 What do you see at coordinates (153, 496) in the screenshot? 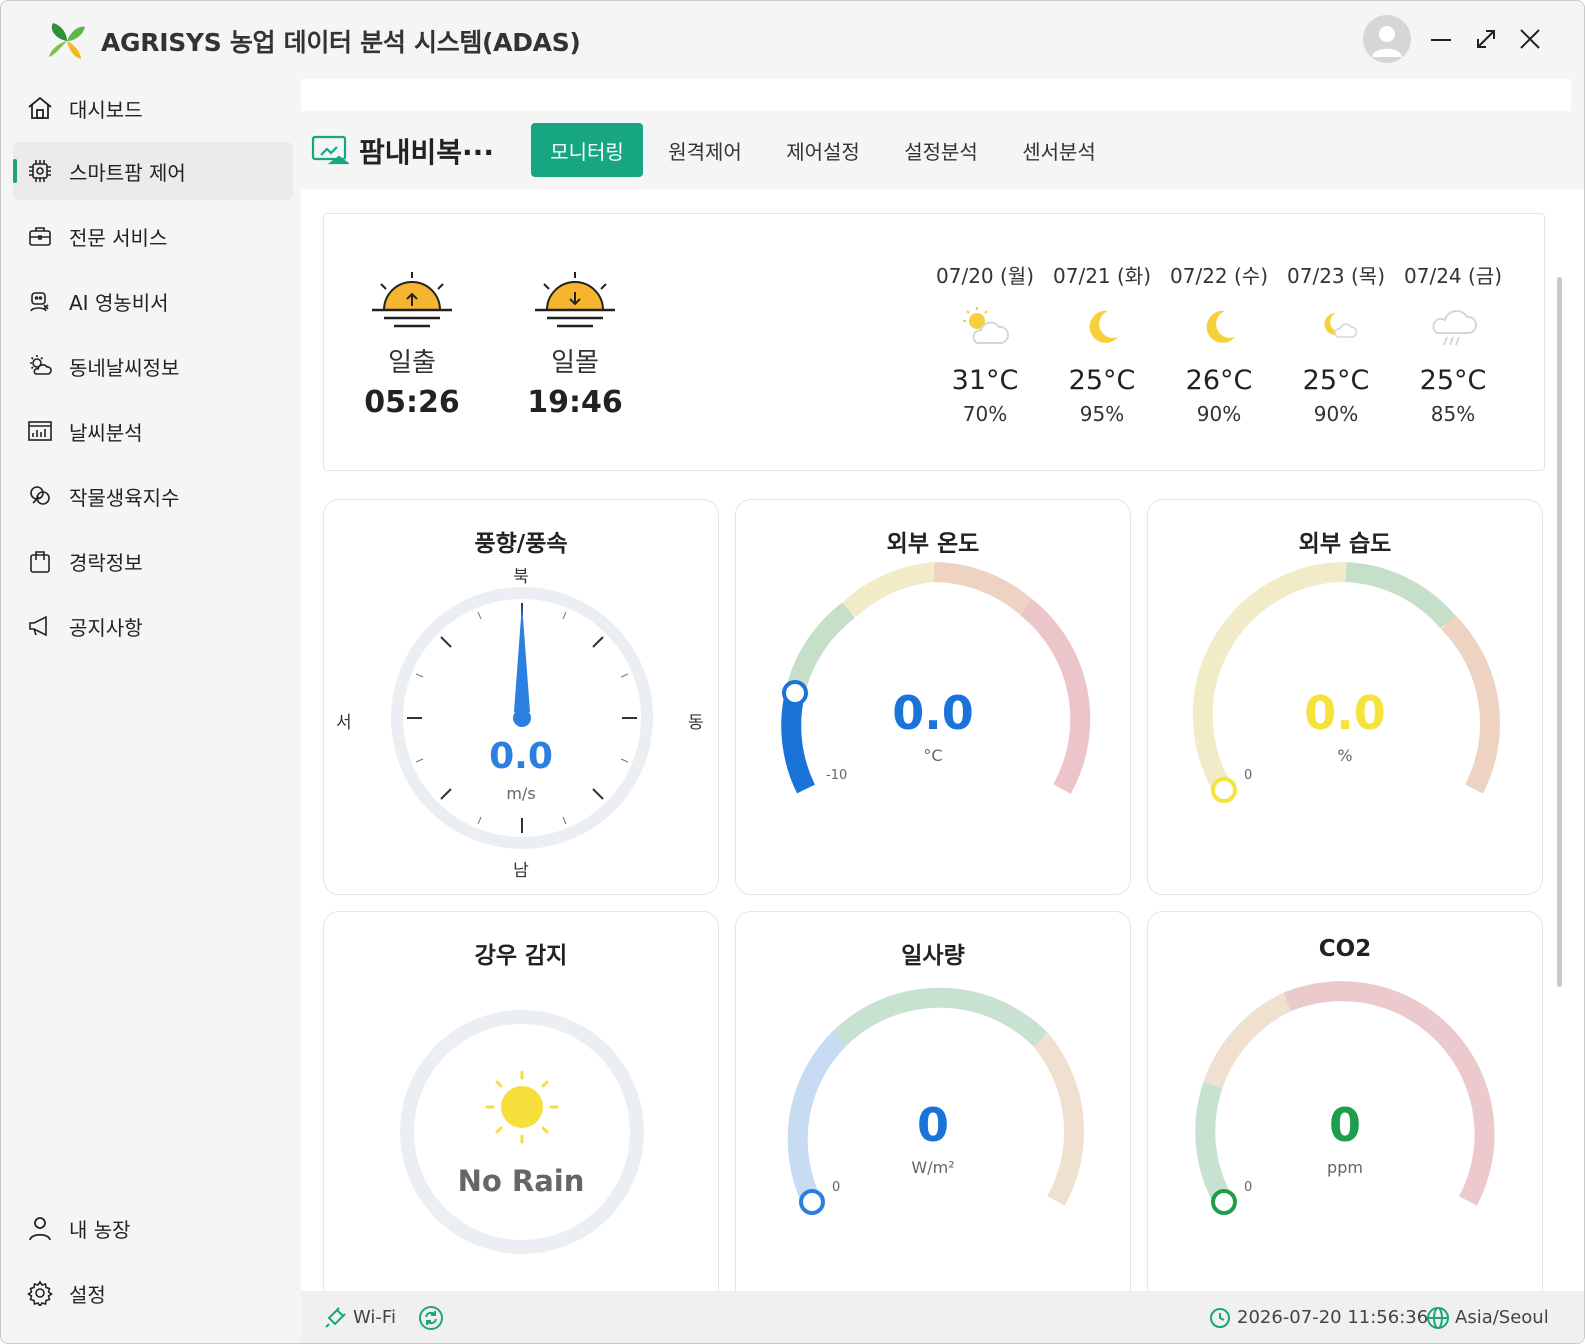
I see `sidebar-item-crop-growth: 작물생육지수` at bounding box center [153, 496].